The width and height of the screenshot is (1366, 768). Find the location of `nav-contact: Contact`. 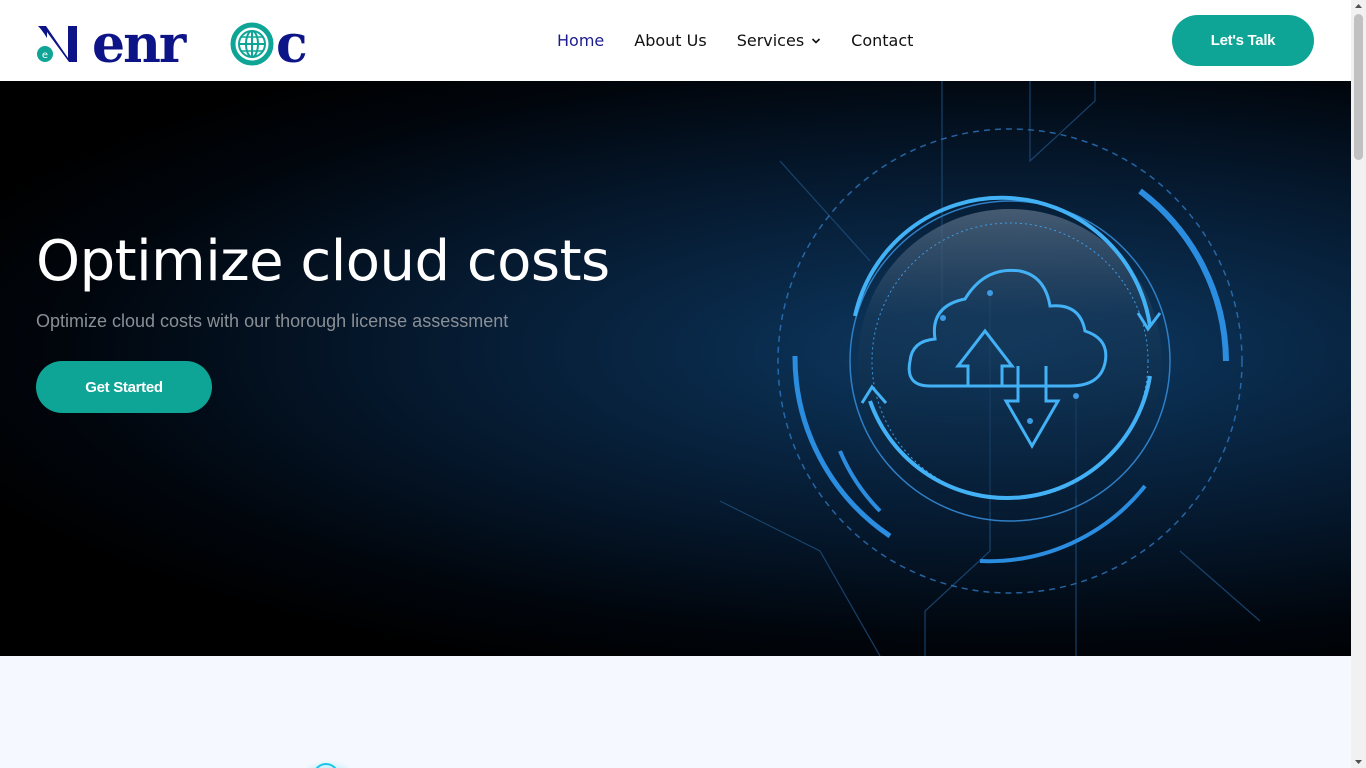

nav-contact: Contact is located at coordinates (882, 40).